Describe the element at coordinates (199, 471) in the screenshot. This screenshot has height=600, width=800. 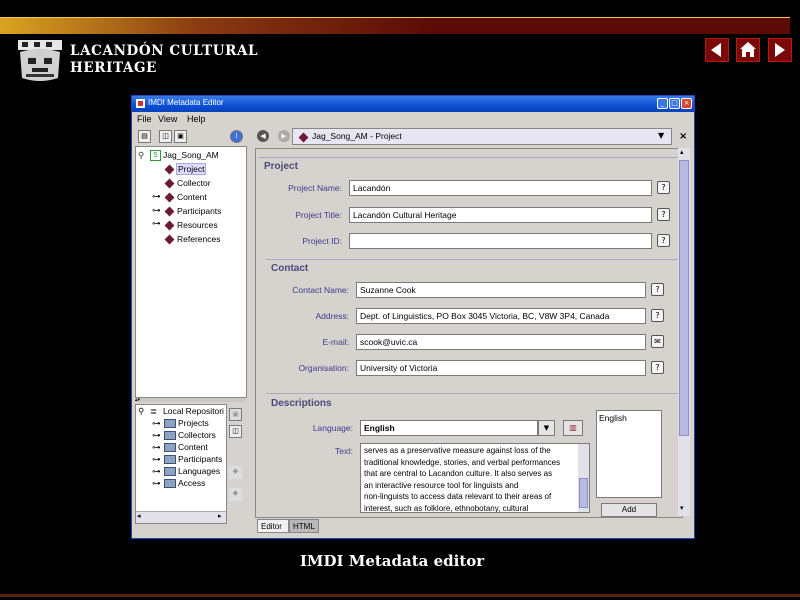
I see `repo-item-languages: Languages` at that location.